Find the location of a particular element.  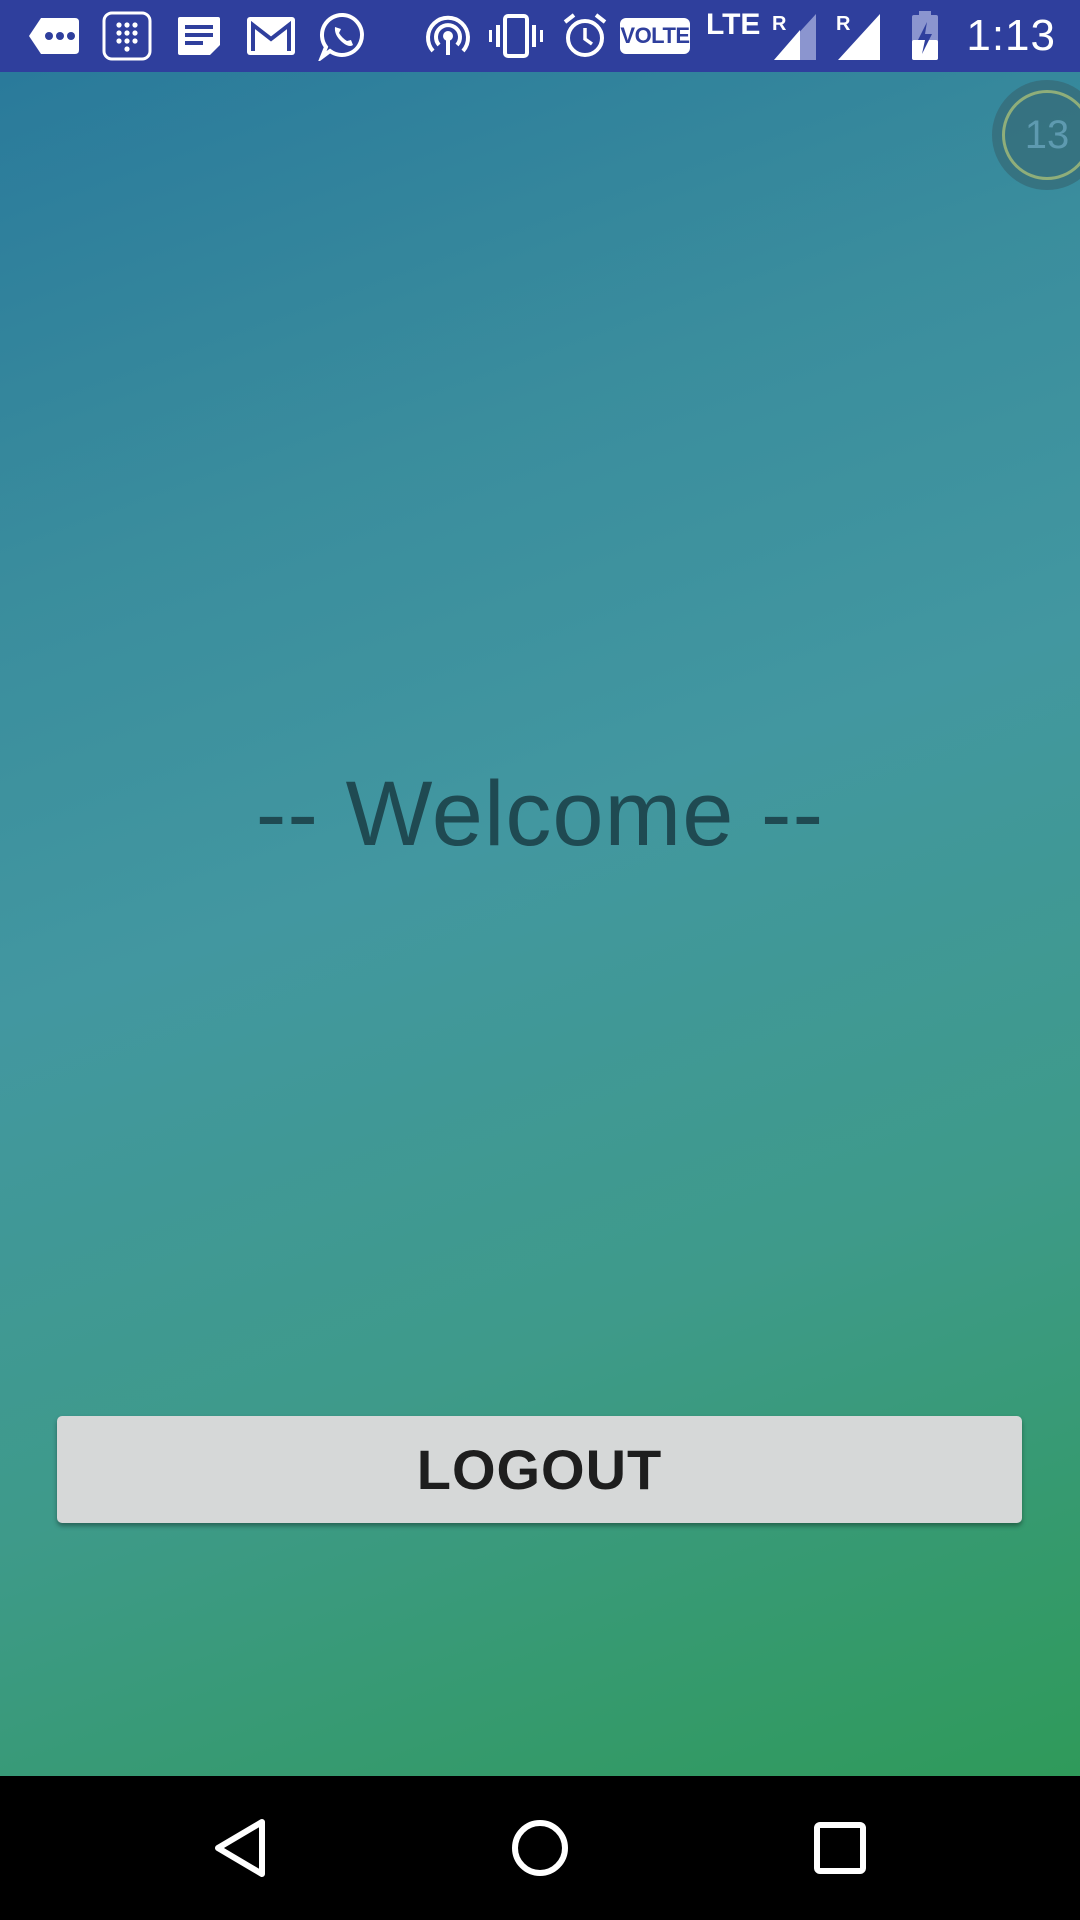

gmail-icon is located at coordinates (271, 36).